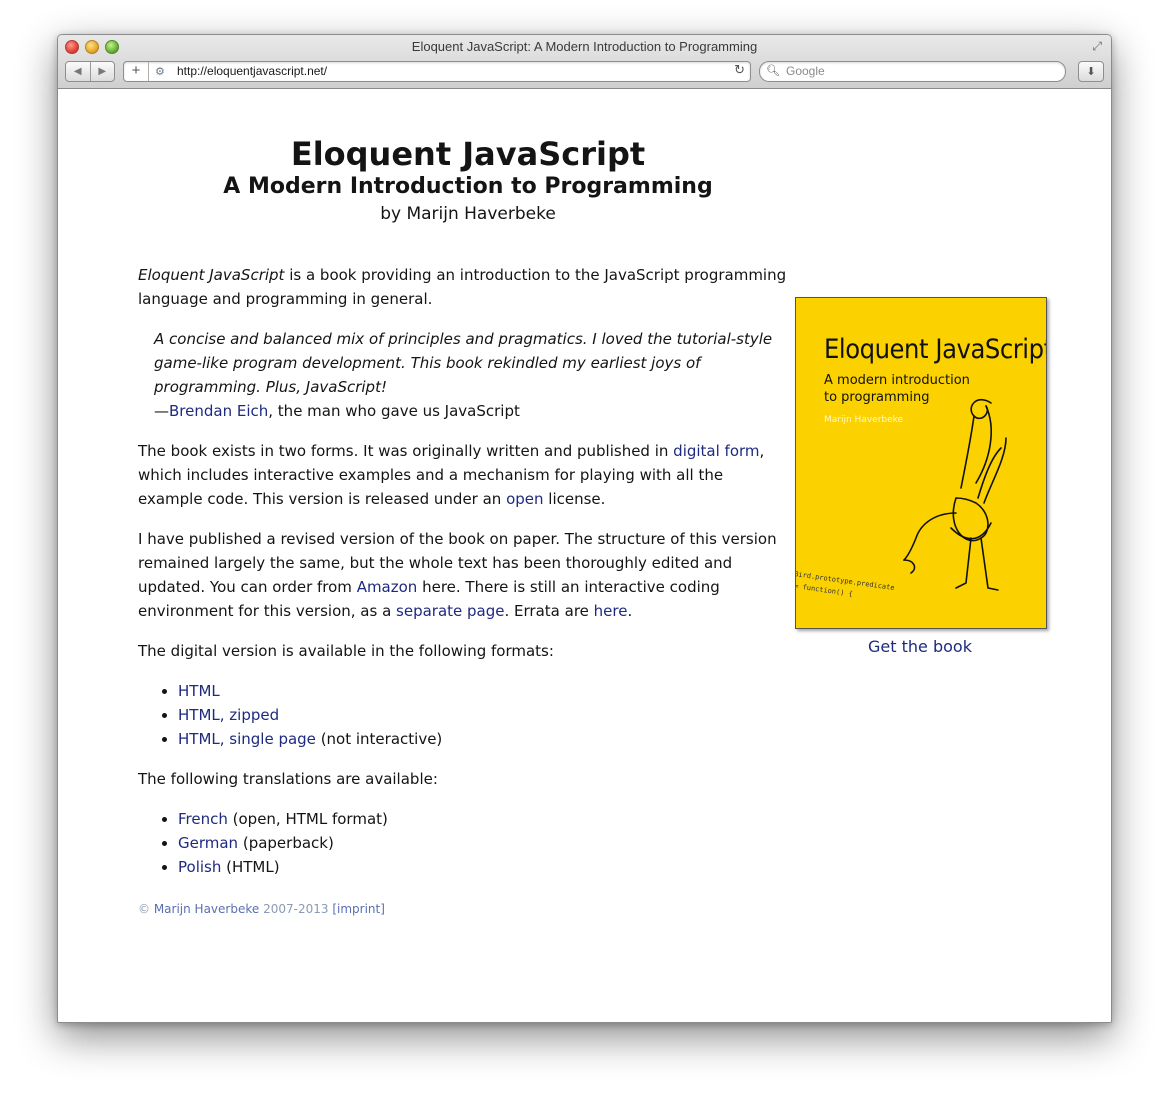 The width and height of the screenshot is (1167, 1100). I want to click on forms-text-3: license., so click(574, 499).